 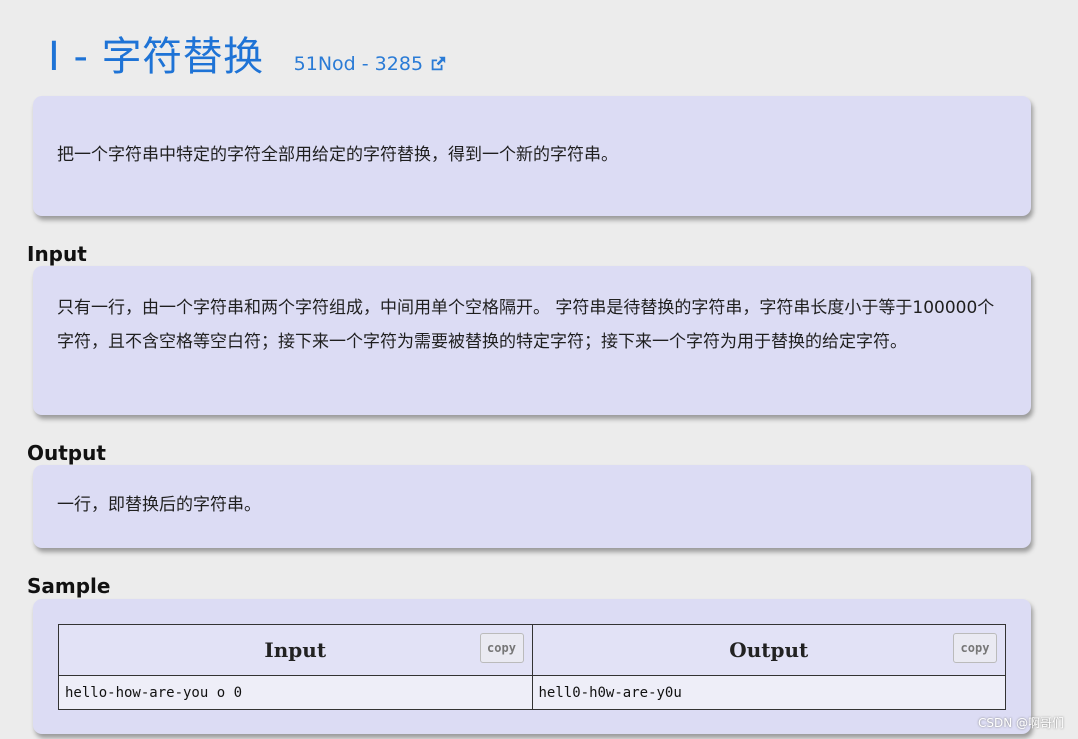 I want to click on sample-header-row: Input copy Output copy, so click(x=532, y=650).